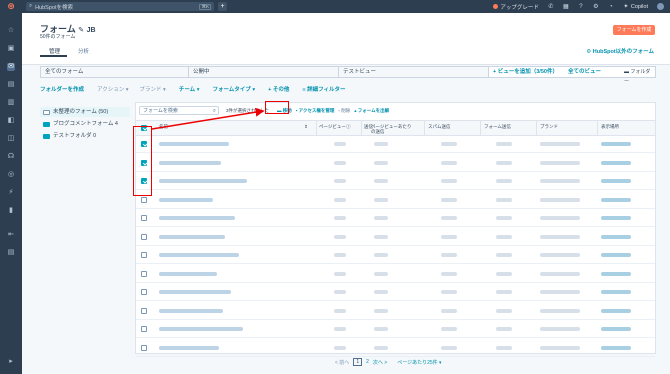  What do you see at coordinates (11, 6) in the screenshot?
I see `hubspot-logo-icon: ⊛` at bounding box center [11, 6].